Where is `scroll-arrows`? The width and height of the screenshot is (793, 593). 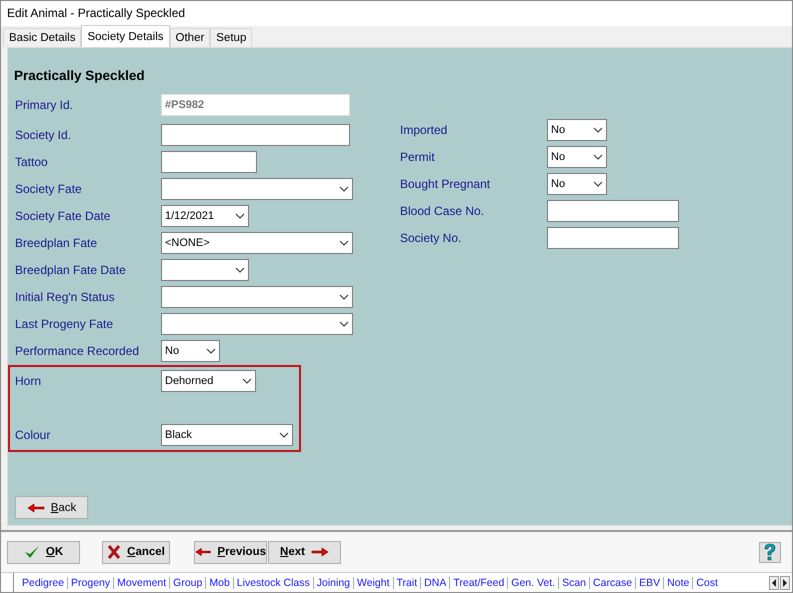
scroll-arrows is located at coordinates (780, 583).